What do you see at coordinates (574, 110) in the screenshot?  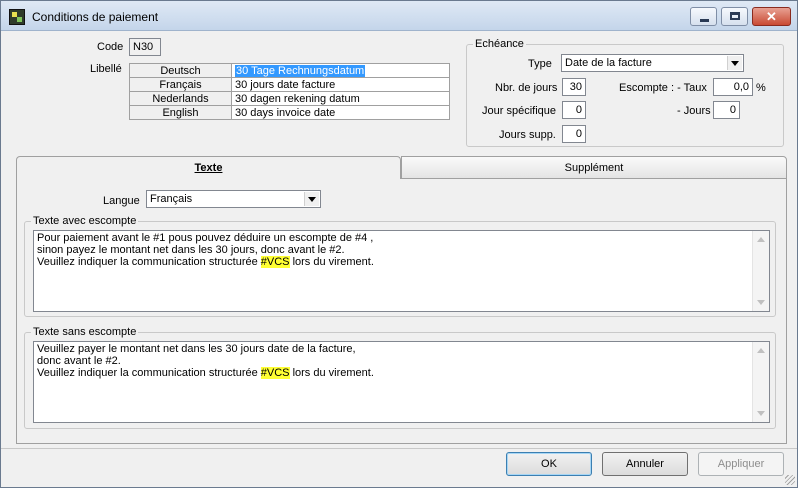 I see `jour-specifique-field: 0` at bounding box center [574, 110].